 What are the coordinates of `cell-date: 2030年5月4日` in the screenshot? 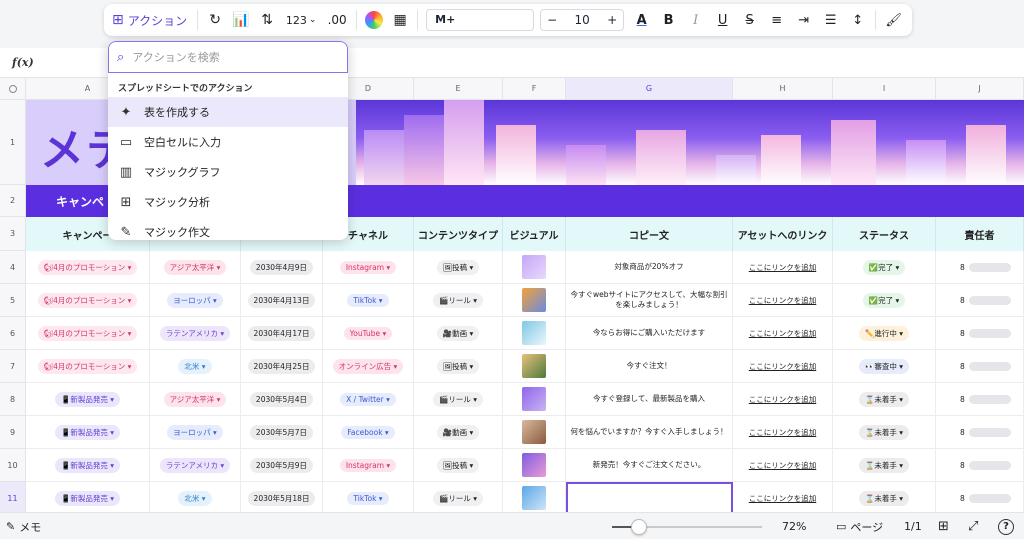 It's located at (282, 399).